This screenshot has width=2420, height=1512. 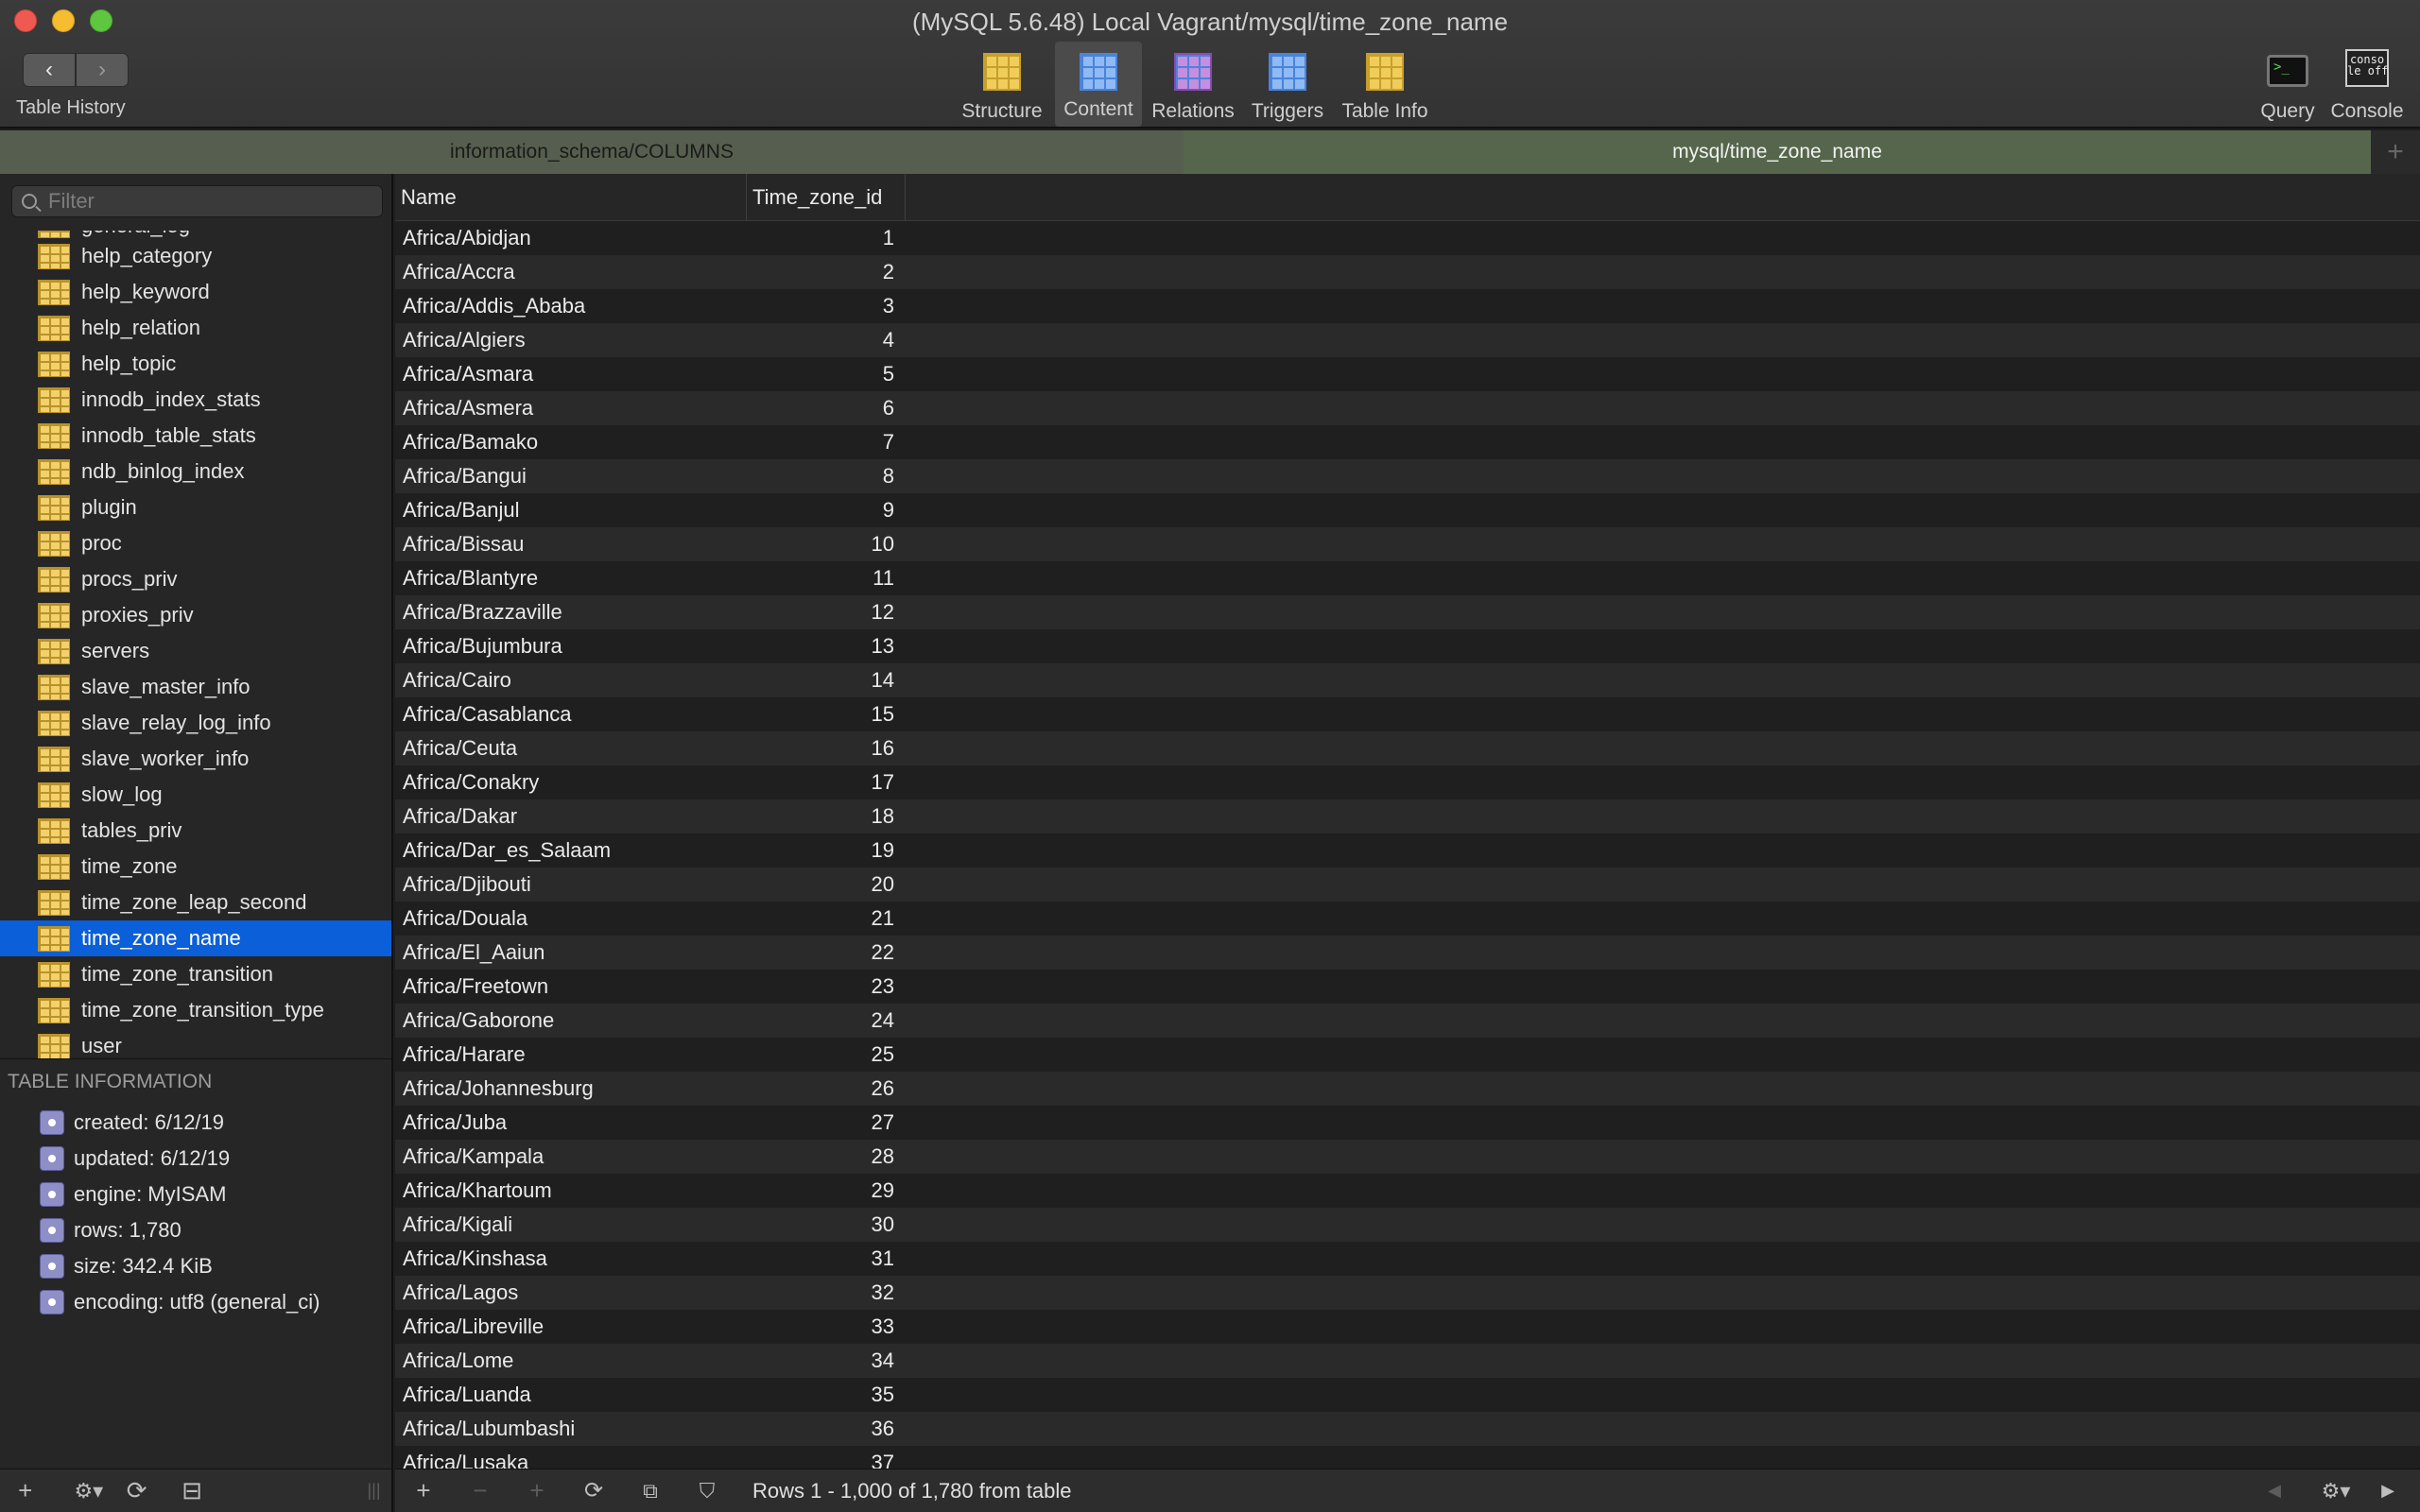 What do you see at coordinates (1407, 1157) in the screenshot?
I see `table-row: Africa/Kampala 28` at bounding box center [1407, 1157].